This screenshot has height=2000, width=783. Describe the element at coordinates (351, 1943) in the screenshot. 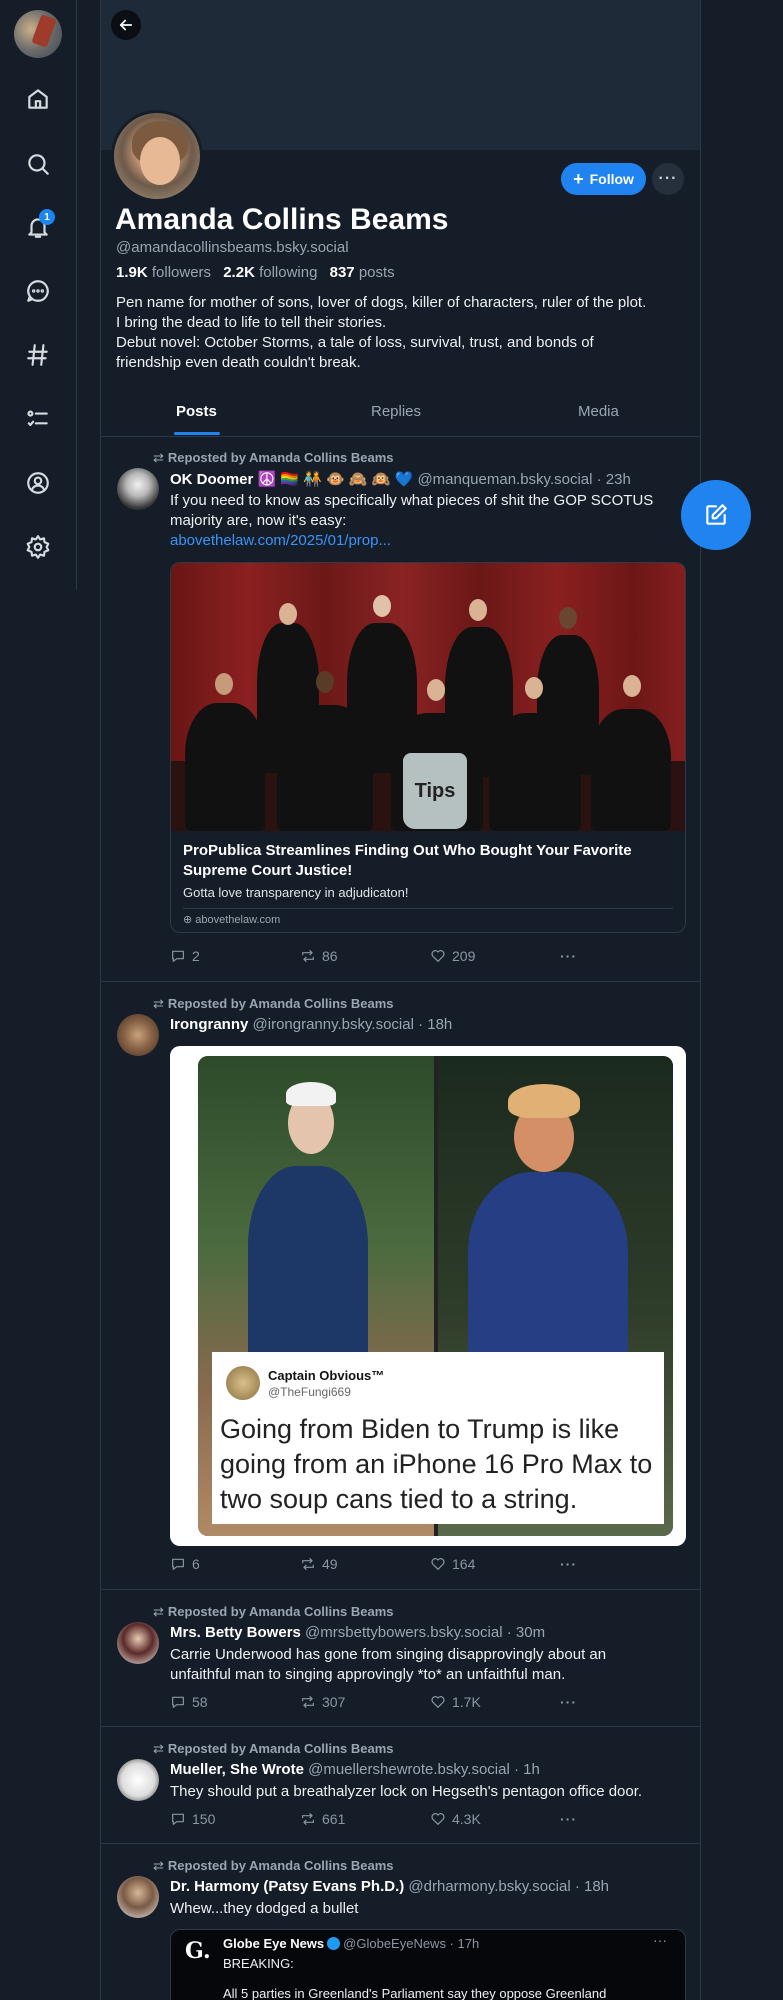

I see `quote-header: Globe Eye News @GlobeEyeNews · 17h` at that location.